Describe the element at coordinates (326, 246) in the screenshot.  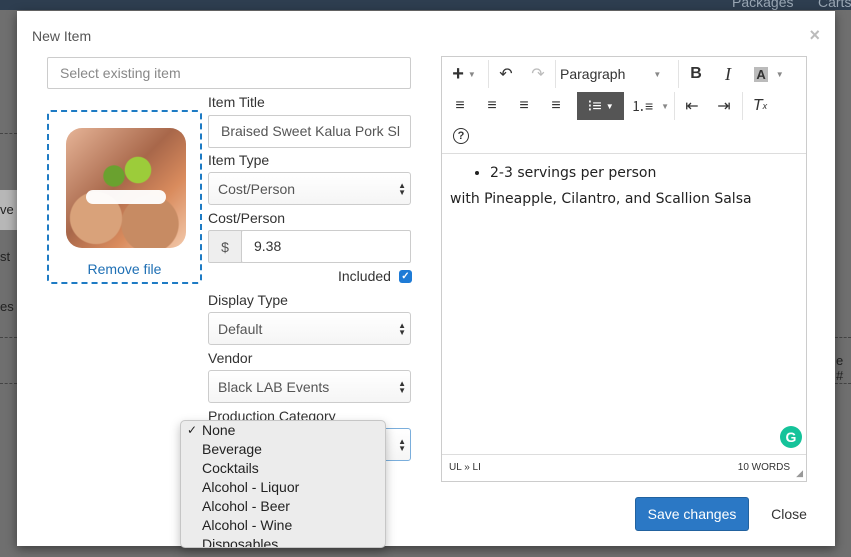
I see `cost-field: 9.38` at that location.